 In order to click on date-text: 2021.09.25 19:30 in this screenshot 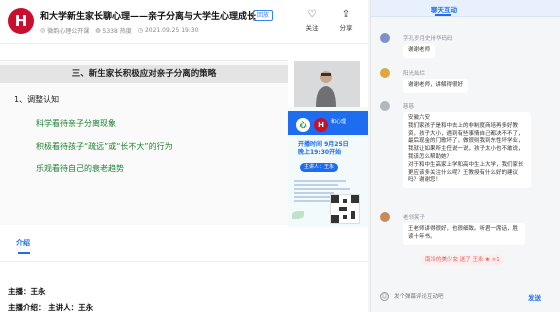, I will do `click(171, 30)`.